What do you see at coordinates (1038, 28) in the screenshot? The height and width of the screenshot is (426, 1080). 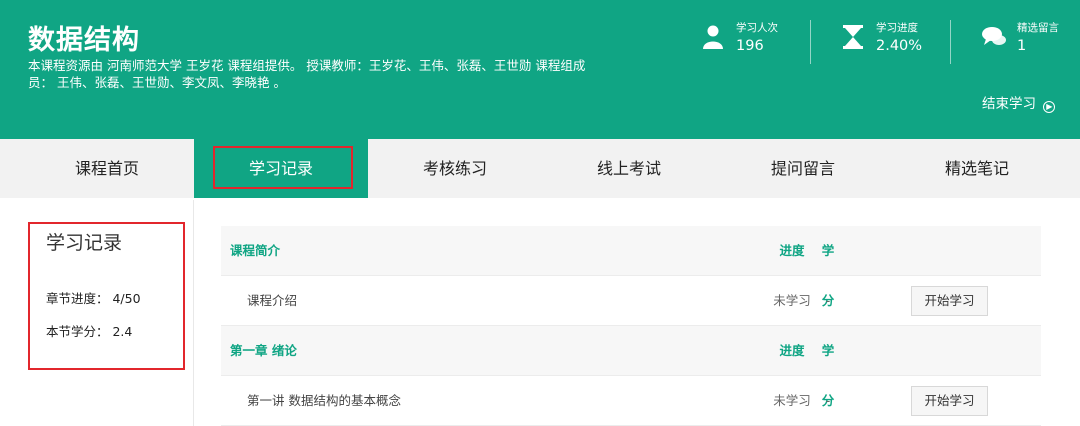 I see `stat-label: 精选留言` at bounding box center [1038, 28].